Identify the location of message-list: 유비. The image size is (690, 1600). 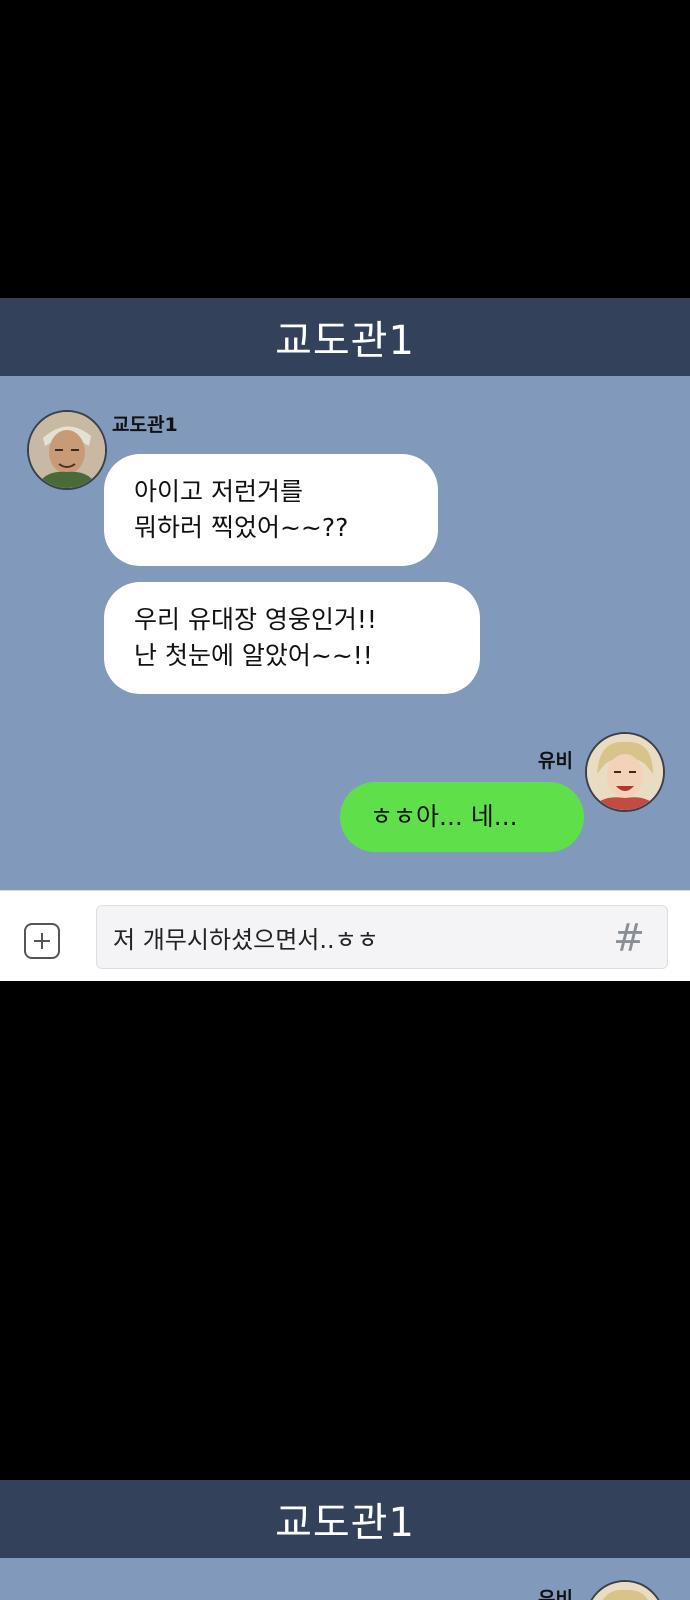
(345, 1579).